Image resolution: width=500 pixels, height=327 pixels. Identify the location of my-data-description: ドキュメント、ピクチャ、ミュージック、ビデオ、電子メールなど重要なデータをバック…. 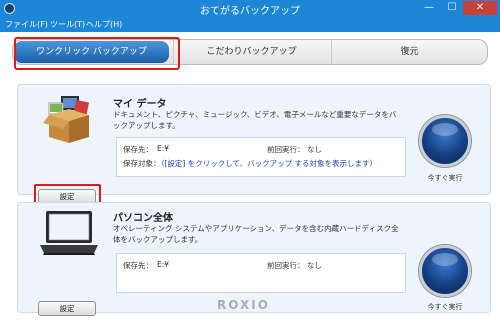
(255, 120).